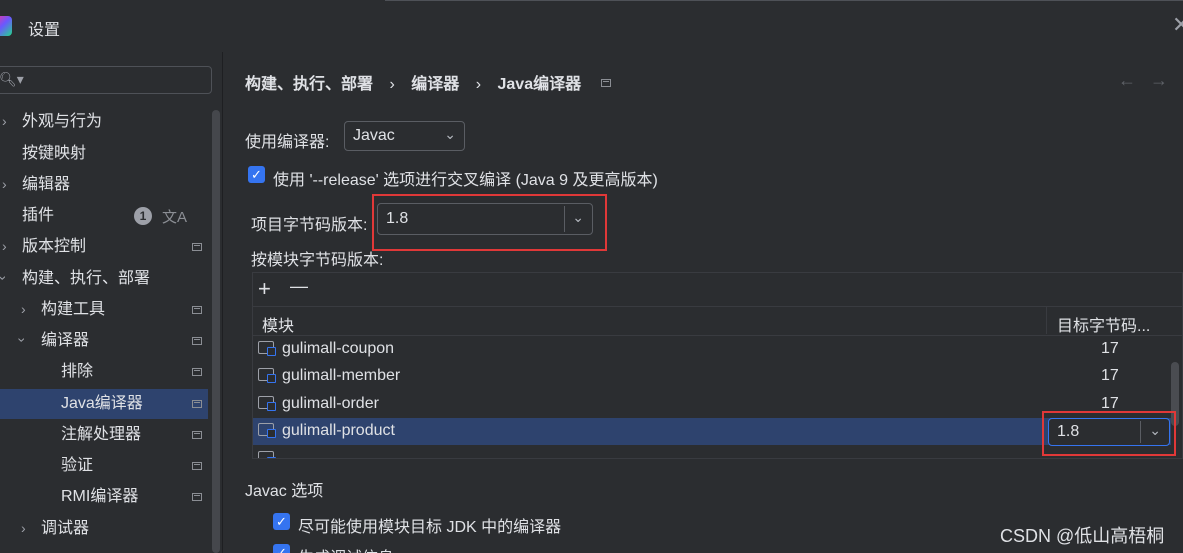 This screenshot has height=553, width=1183. I want to click on table-row: gulimall-coupon 17, so click(712, 349).